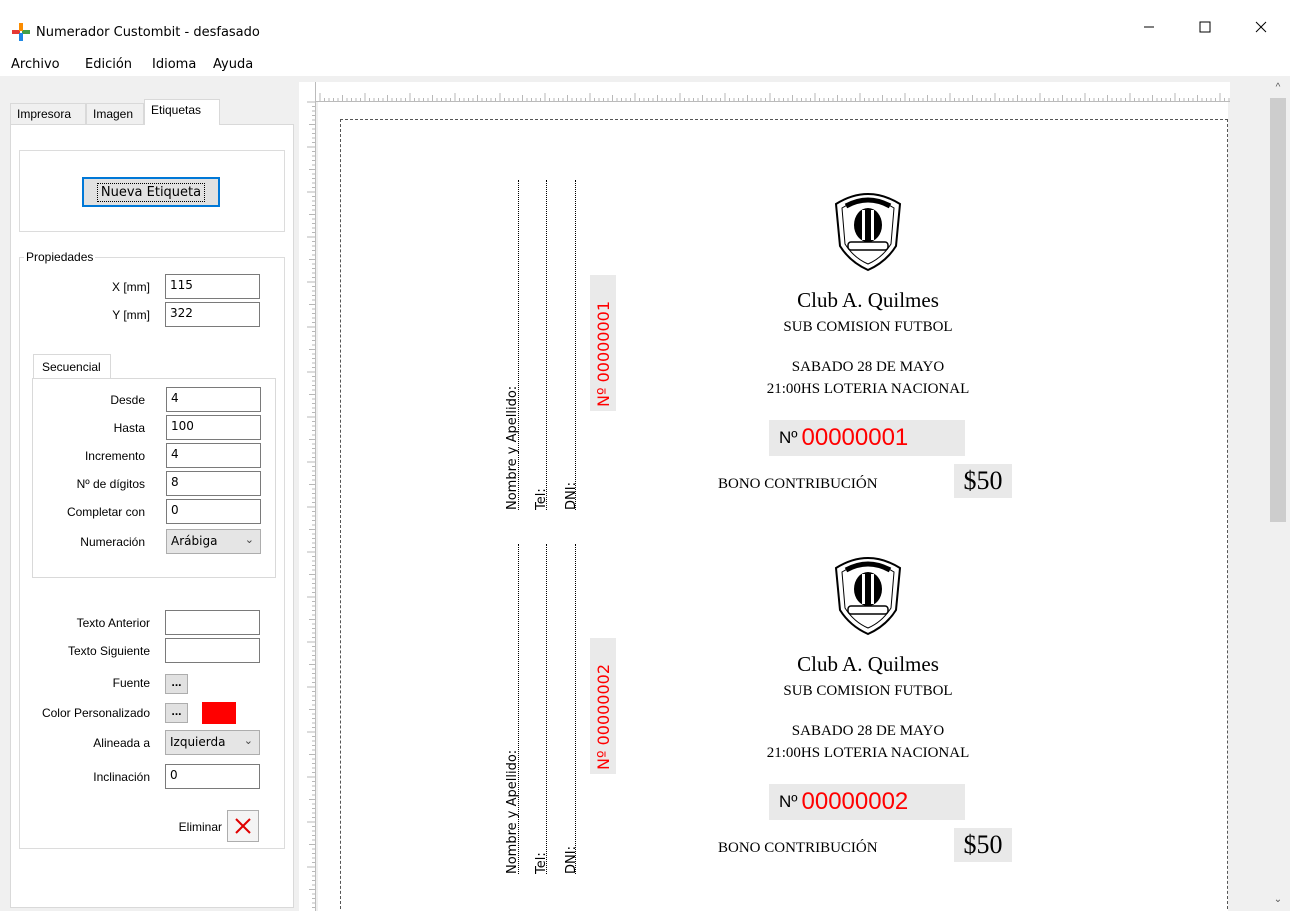  I want to click on new-label-group: Nueva Etiqueta, so click(152, 191).